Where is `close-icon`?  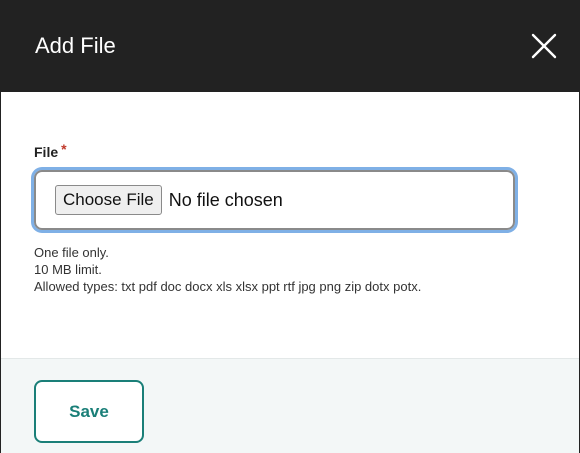 close-icon is located at coordinates (544, 46).